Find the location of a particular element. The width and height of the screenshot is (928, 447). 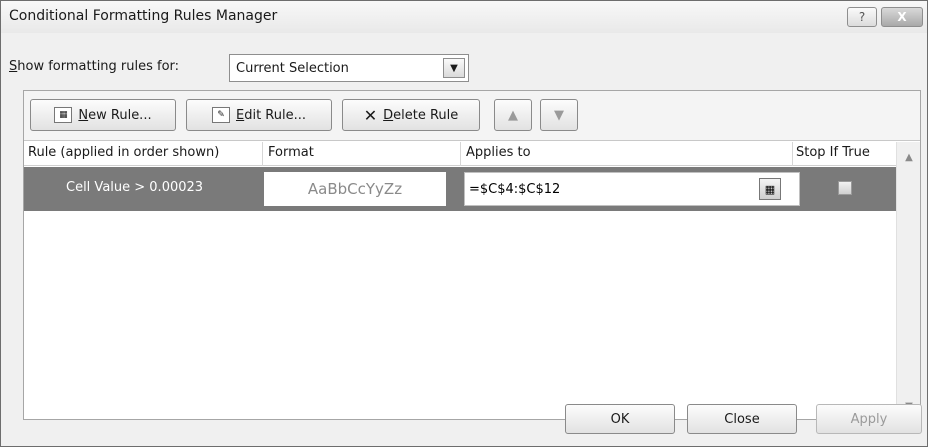

move-down-button: ▼ is located at coordinates (559, 115).